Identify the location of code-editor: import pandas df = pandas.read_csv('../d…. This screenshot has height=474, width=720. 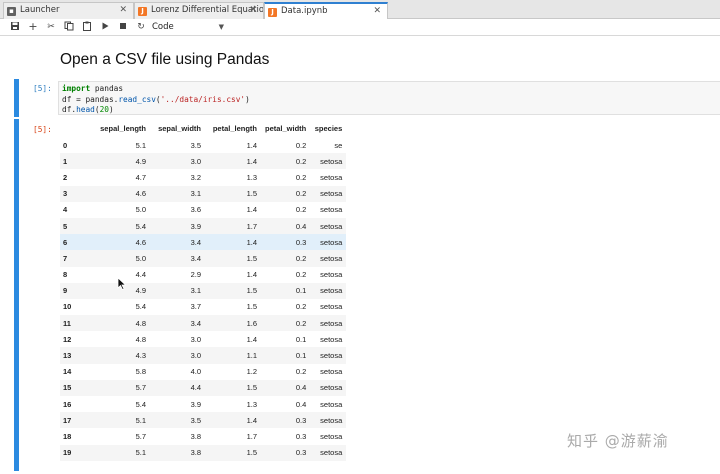
(389, 98).